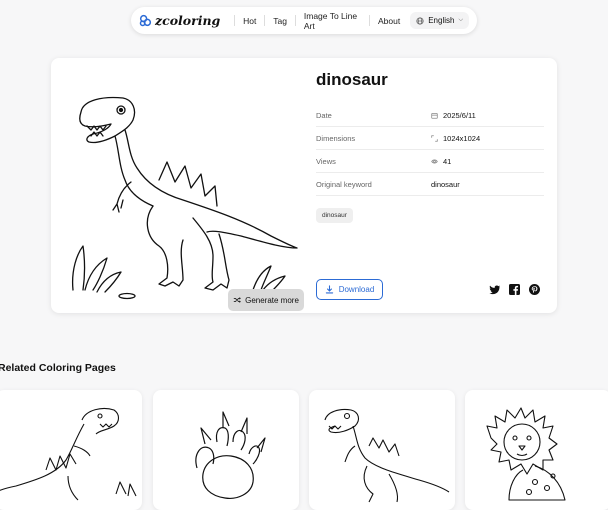 This screenshot has height=510, width=608. I want to click on shuffle-icon, so click(237, 300).